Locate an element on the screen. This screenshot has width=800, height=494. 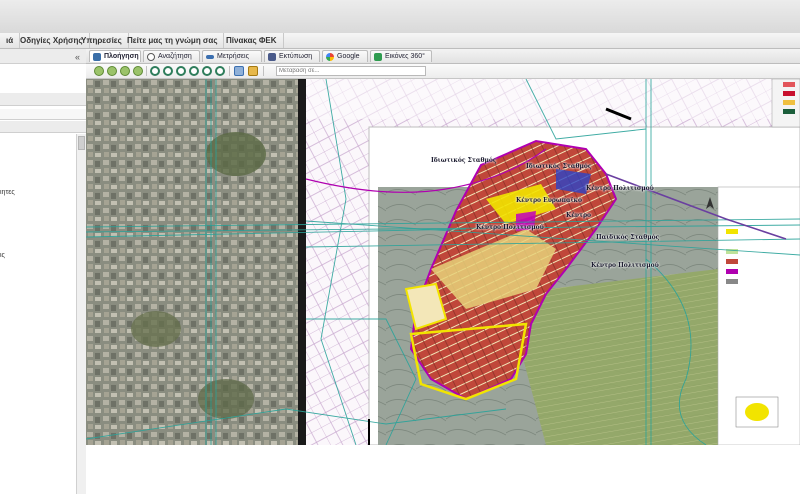
tab-images-360: Εικόνες 360° is located at coordinates (401, 56).